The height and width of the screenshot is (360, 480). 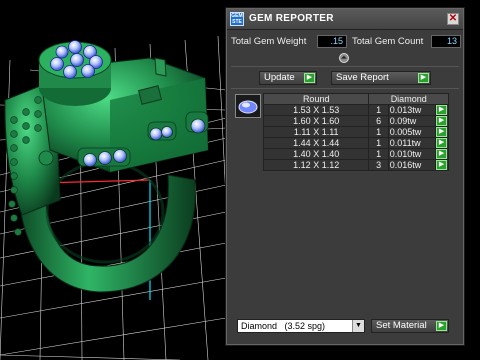 I want to click on material-select: Diamond (3.52 spg) ▼, so click(x=301, y=326).